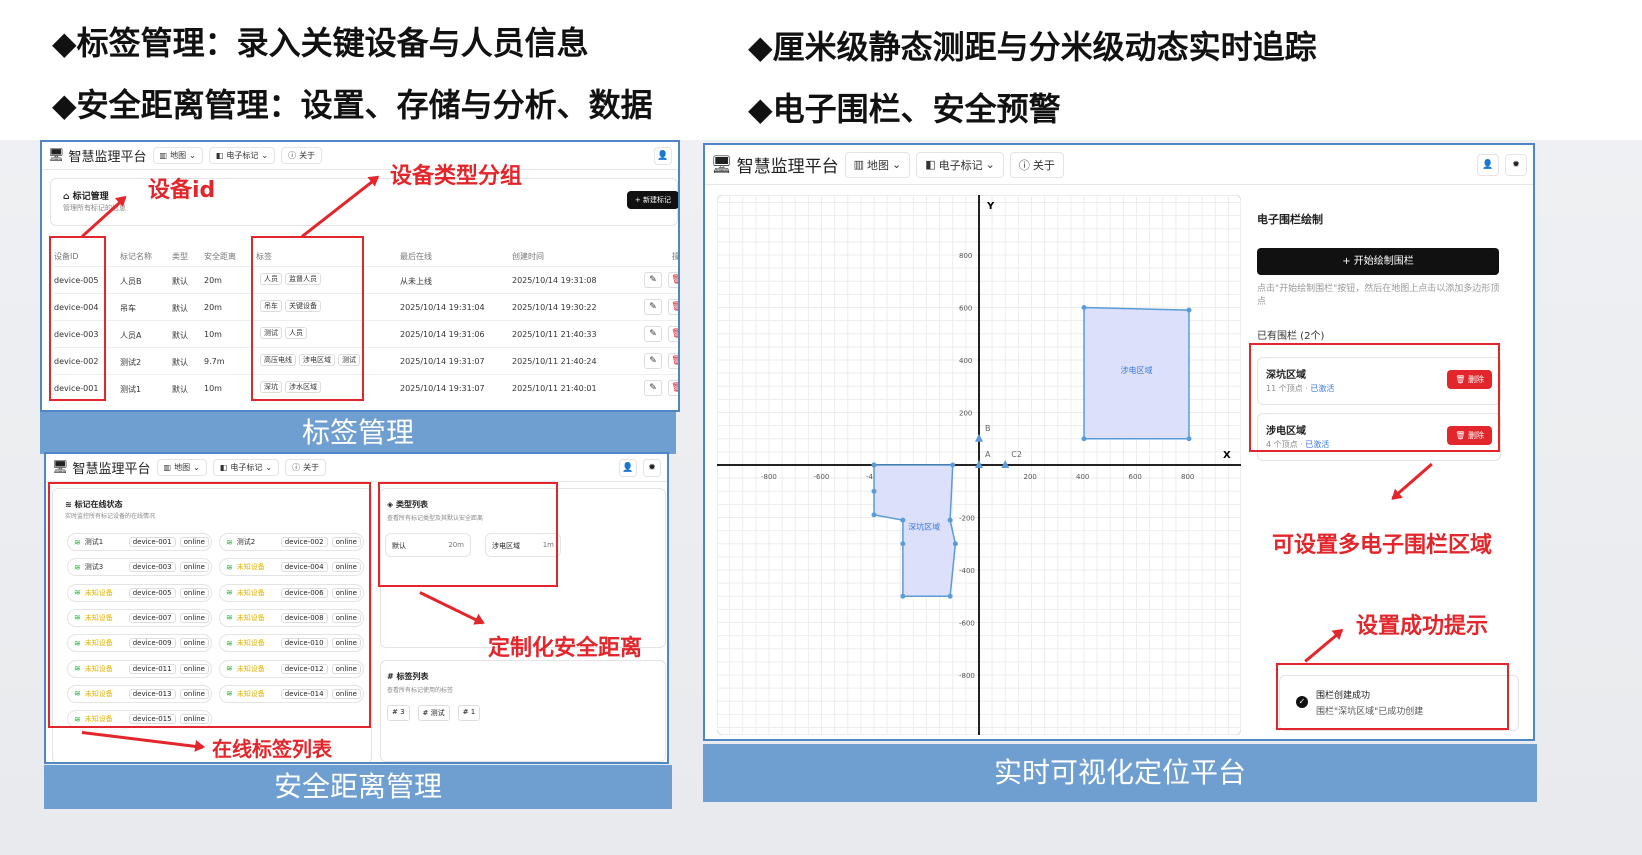 Image resolution: width=1642 pixels, height=855 pixels. Describe the element at coordinates (213, 388) in the screenshot. I see `cell-distance: 10m` at that location.